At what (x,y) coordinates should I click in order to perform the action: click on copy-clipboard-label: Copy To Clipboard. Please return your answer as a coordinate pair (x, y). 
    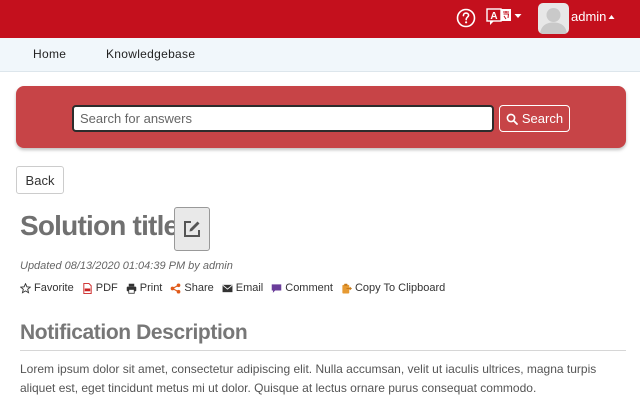
    Looking at the image, I should click on (400, 288).